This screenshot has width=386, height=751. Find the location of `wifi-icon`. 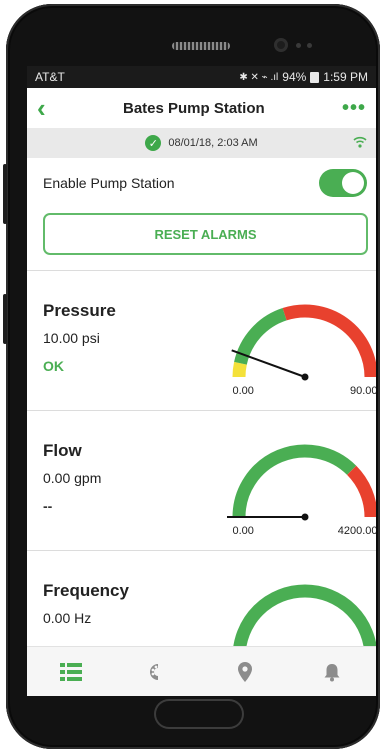

wifi-icon is located at coordinates (360, 142).